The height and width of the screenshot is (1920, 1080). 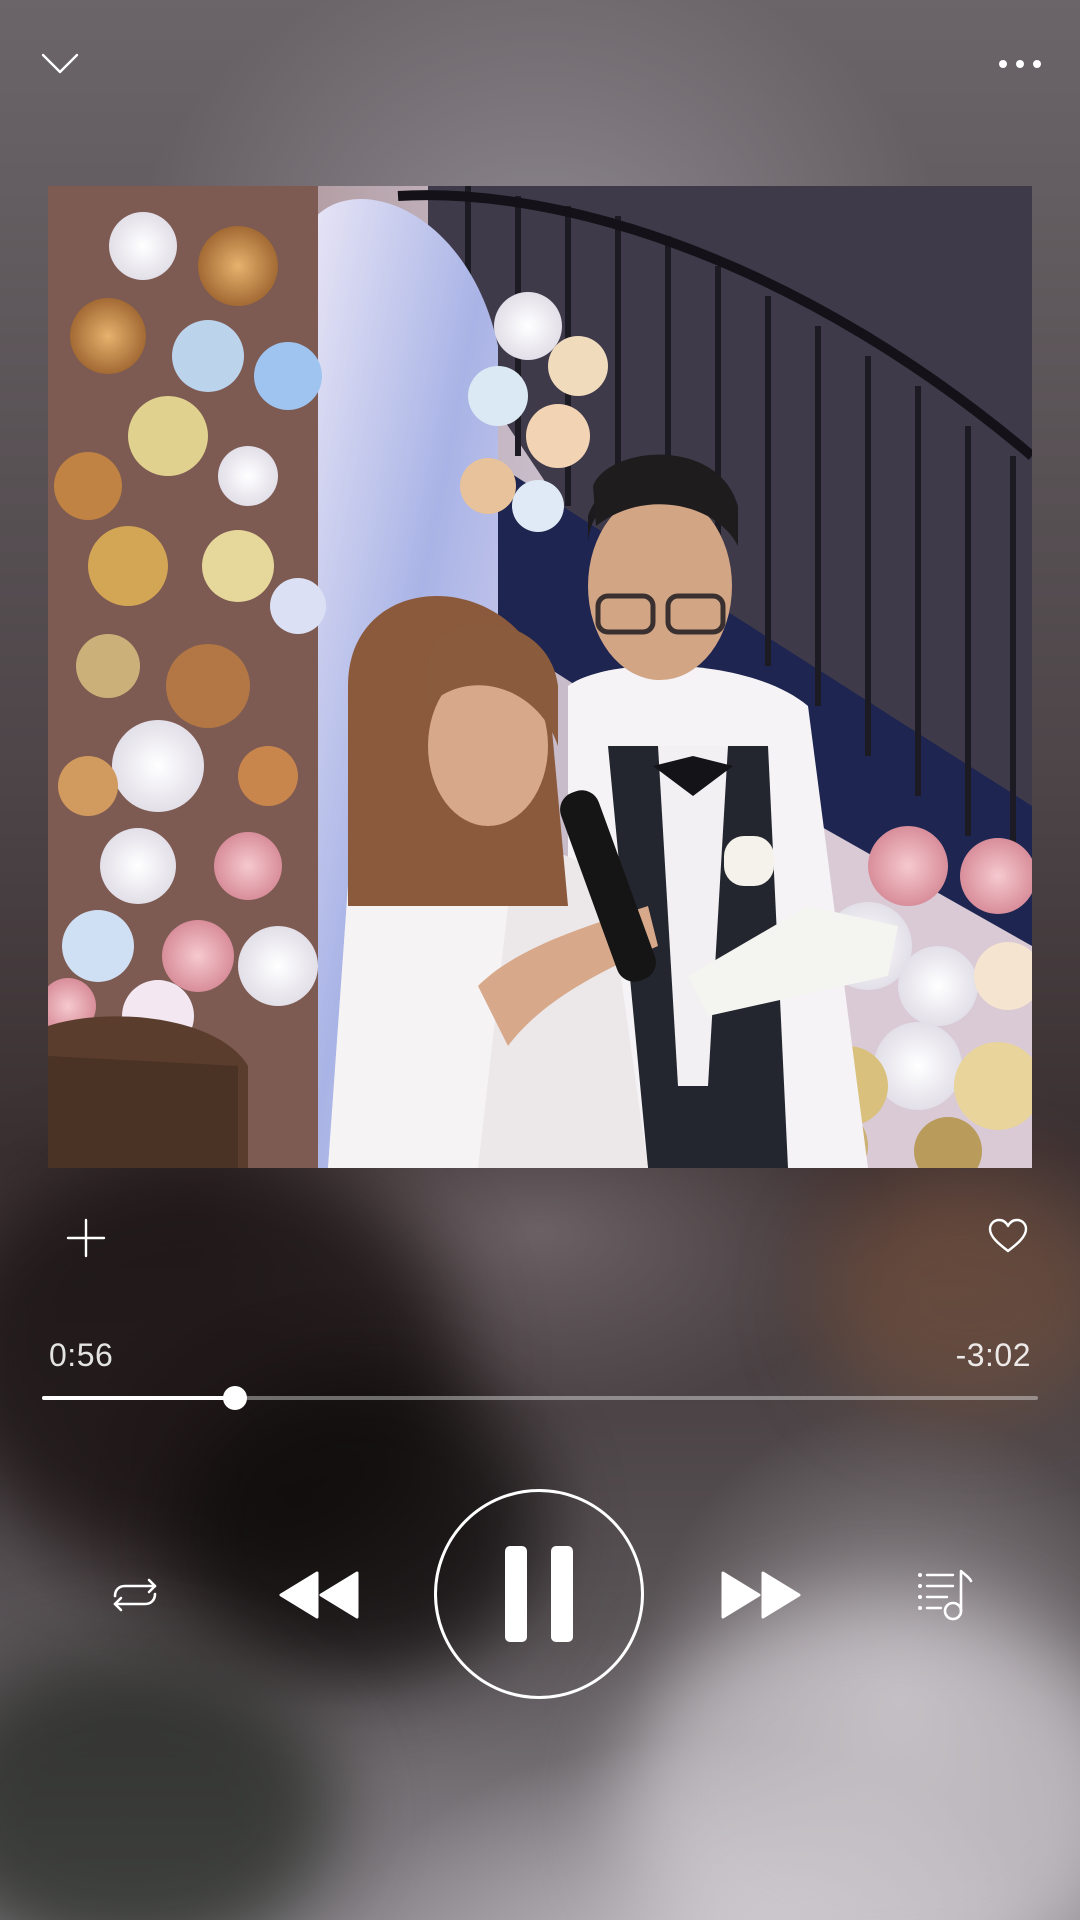 I want to click on playlist-icon, so click(x=945, y=1595).